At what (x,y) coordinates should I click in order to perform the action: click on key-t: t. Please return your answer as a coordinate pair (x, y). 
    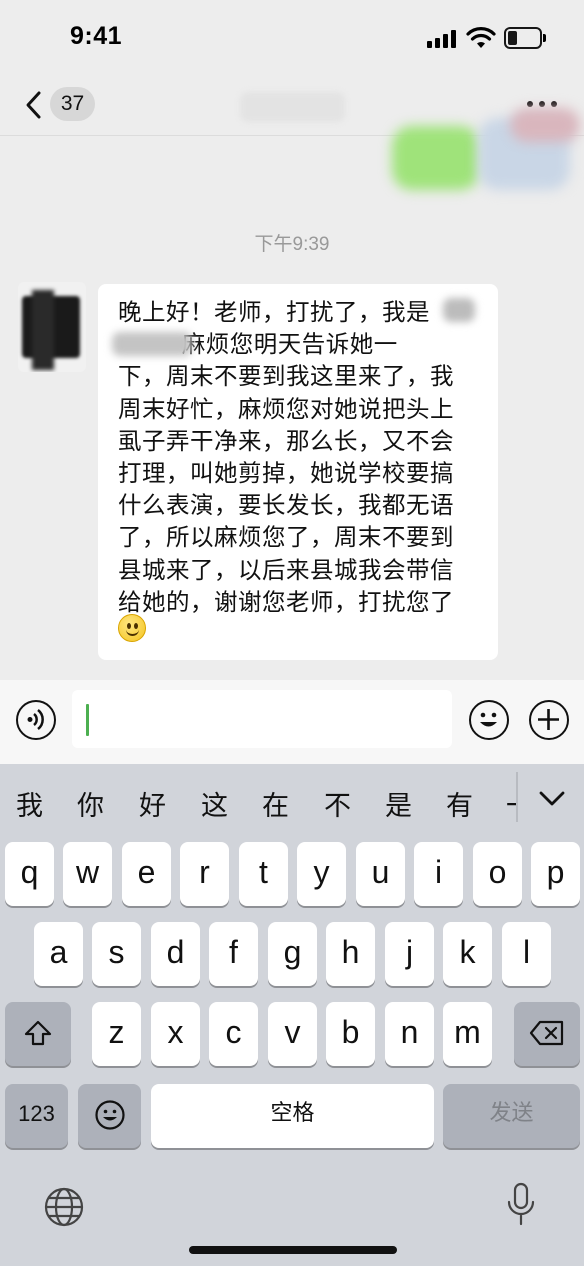
    Looking at the image, I should click on (263, 874).